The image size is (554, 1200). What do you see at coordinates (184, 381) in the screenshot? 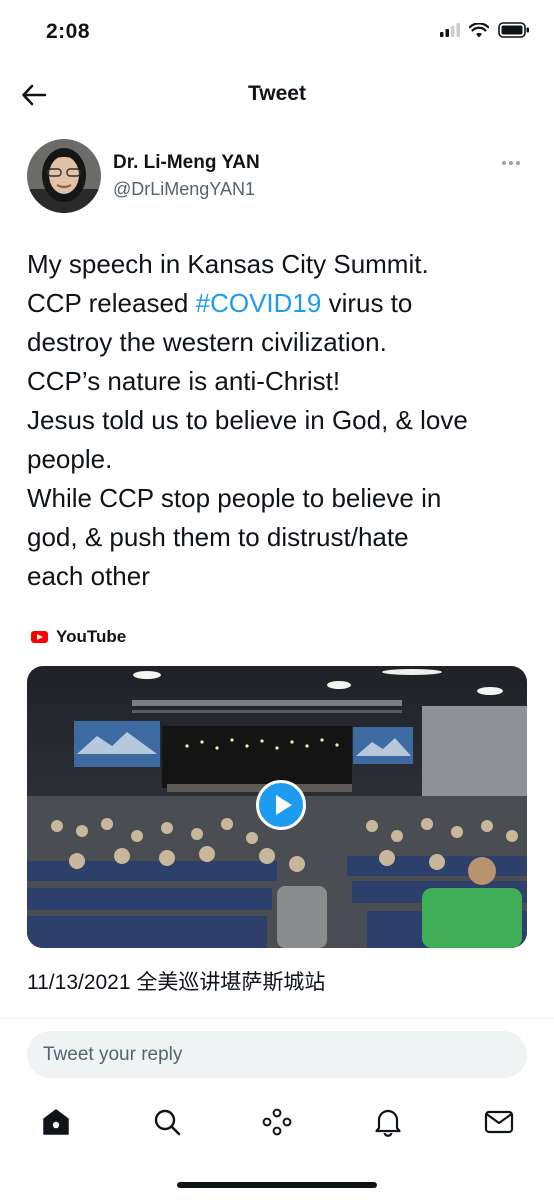
I see `tweet-line: CCP’s nature is anti-Christ!` at bounding box center [184, 381].